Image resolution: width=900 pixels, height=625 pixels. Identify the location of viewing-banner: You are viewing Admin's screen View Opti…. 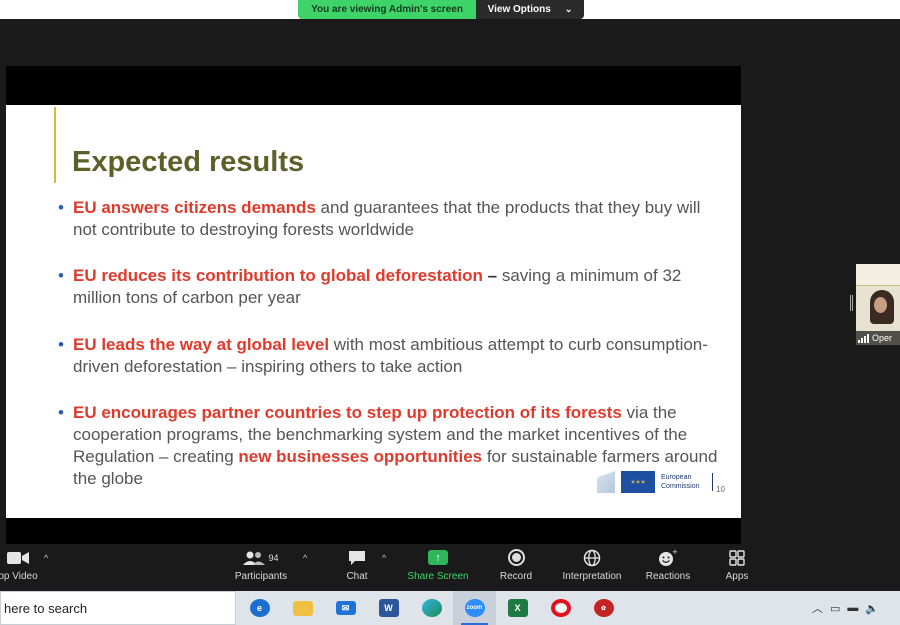
(441, 9).